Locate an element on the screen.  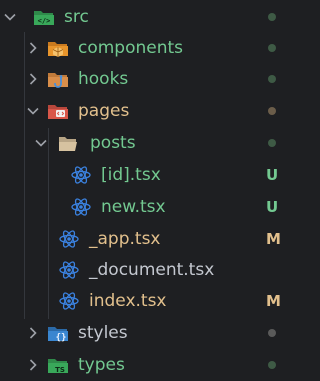
tree-item-src: </> src is located at coordinates (151, 17).